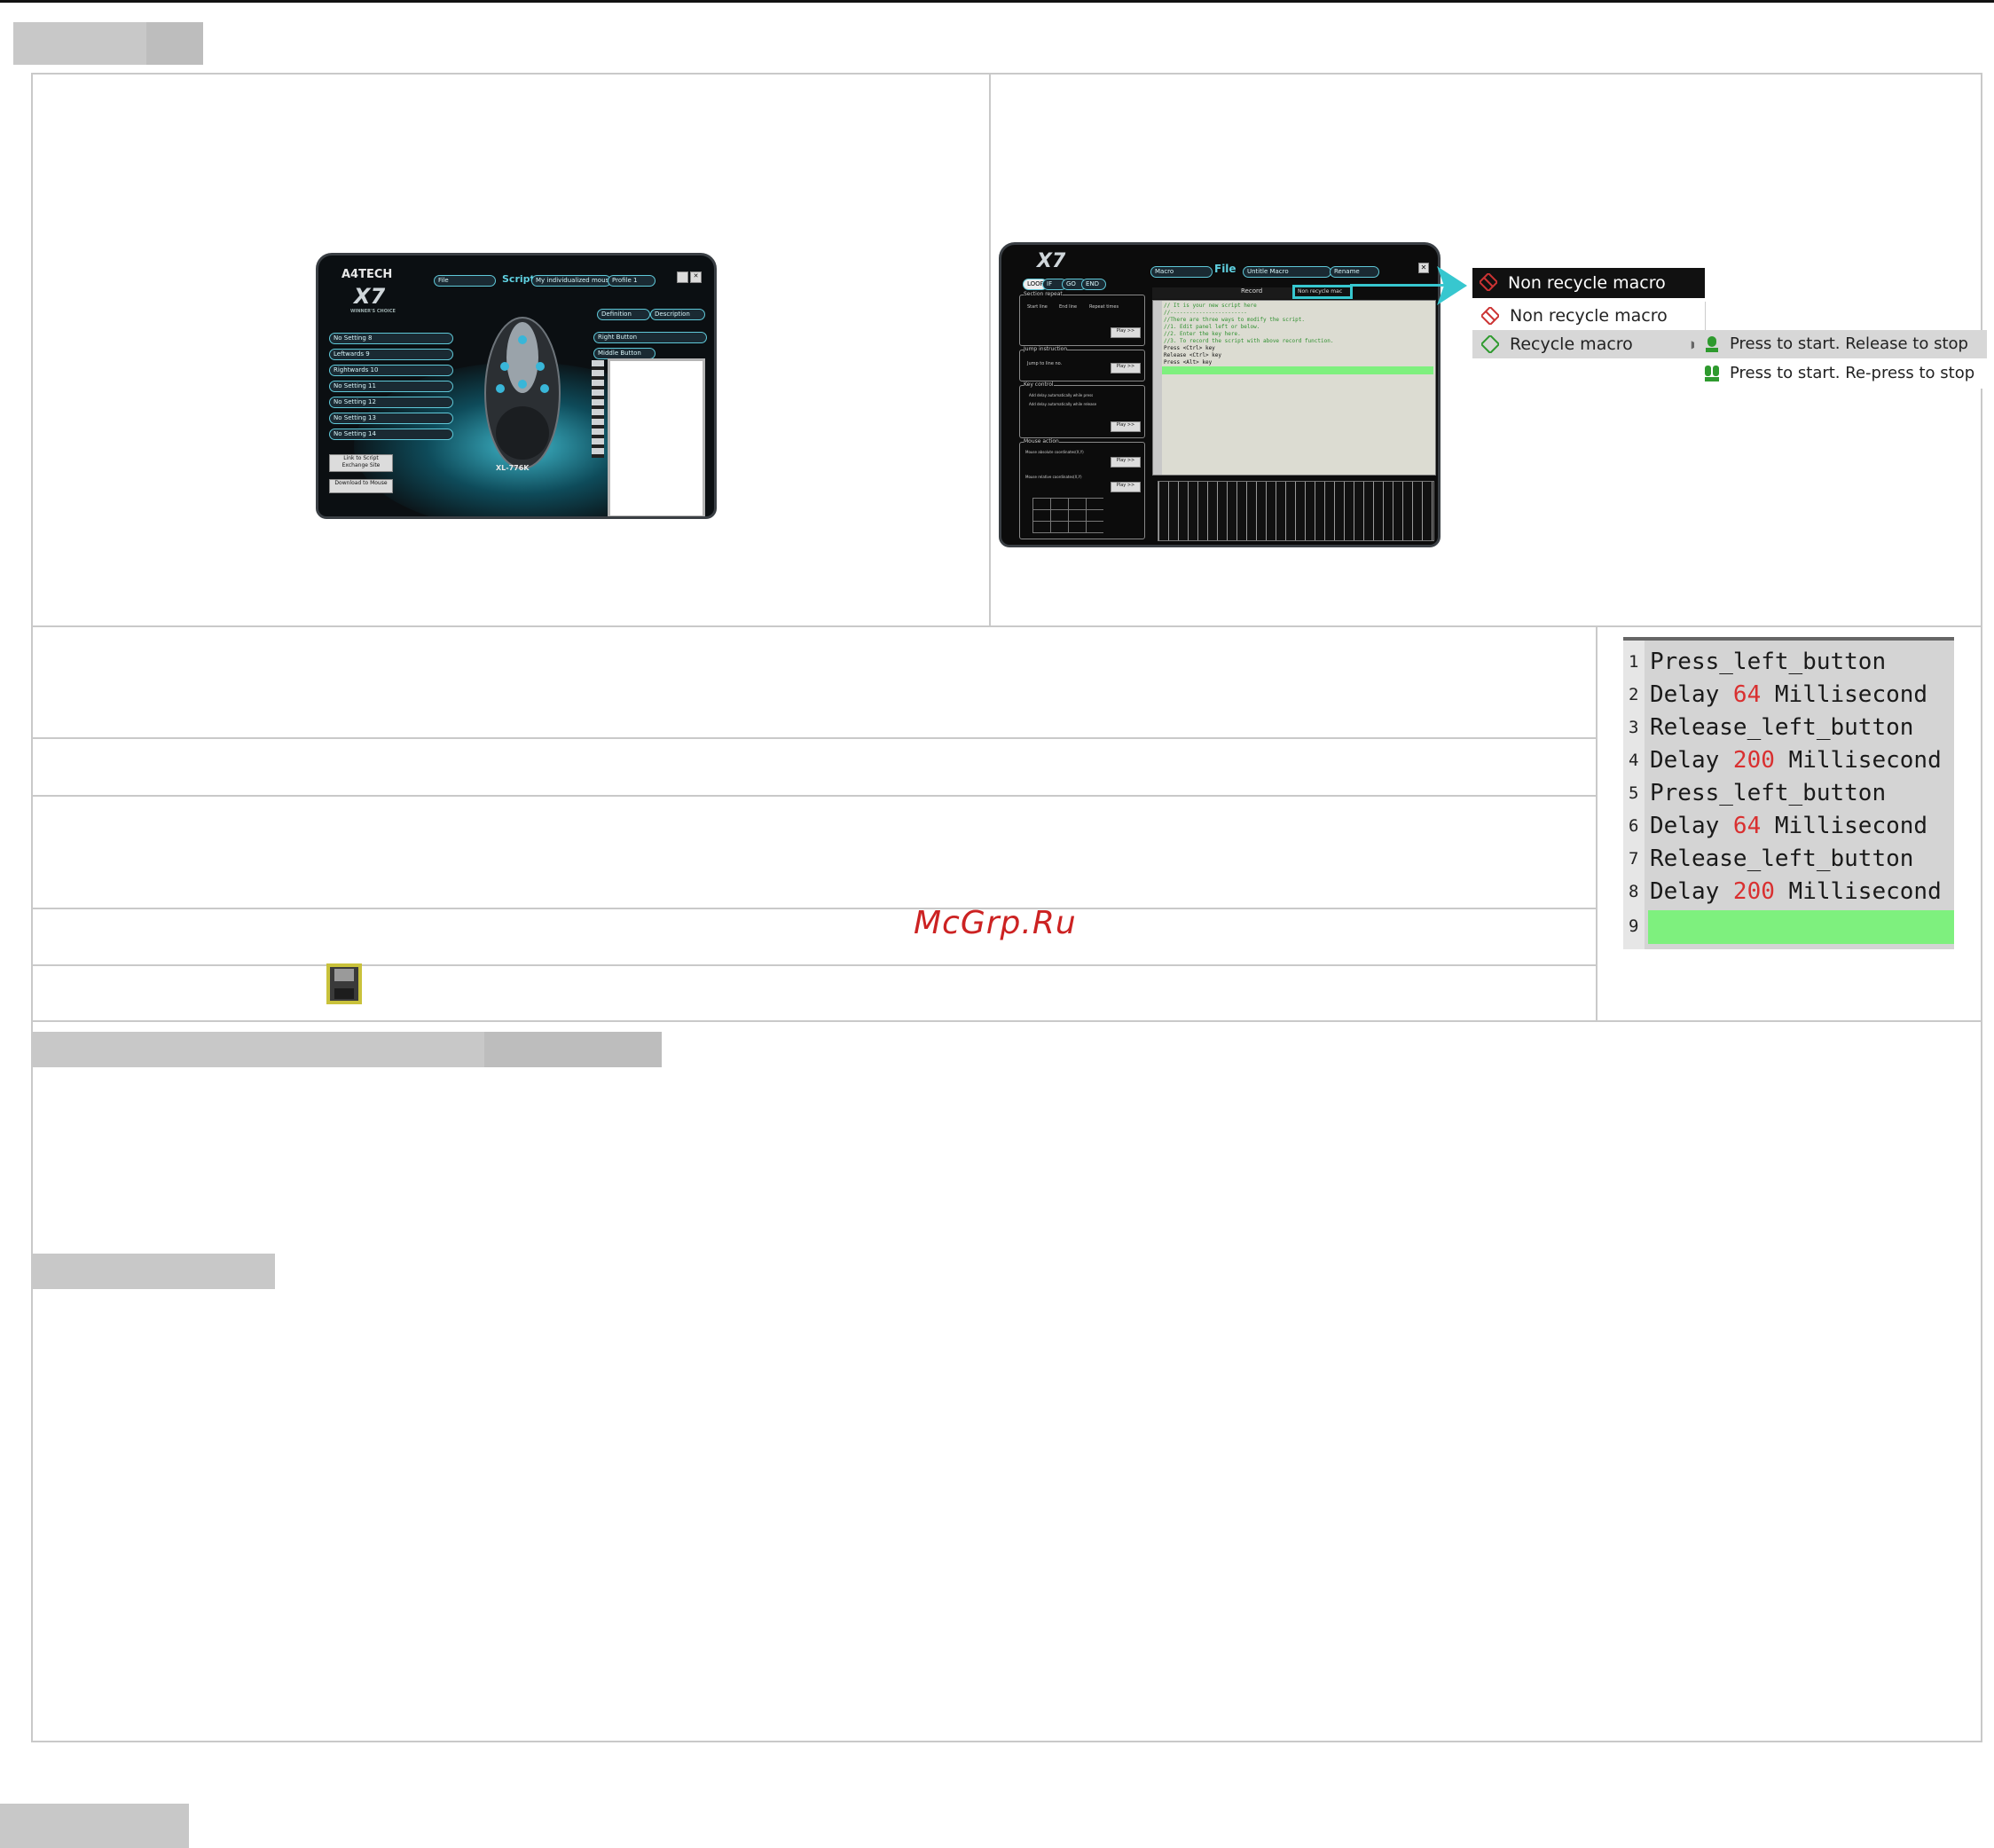  I want to click on x7-logo: X7, so click(370, 296).